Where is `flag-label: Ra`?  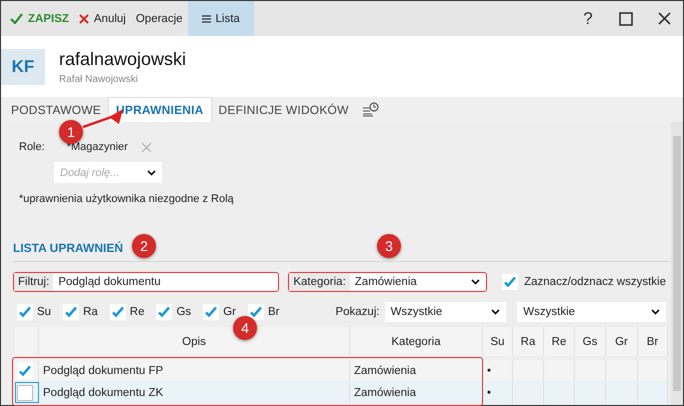
flag-label: Ra is located at coordinates (90, 312).